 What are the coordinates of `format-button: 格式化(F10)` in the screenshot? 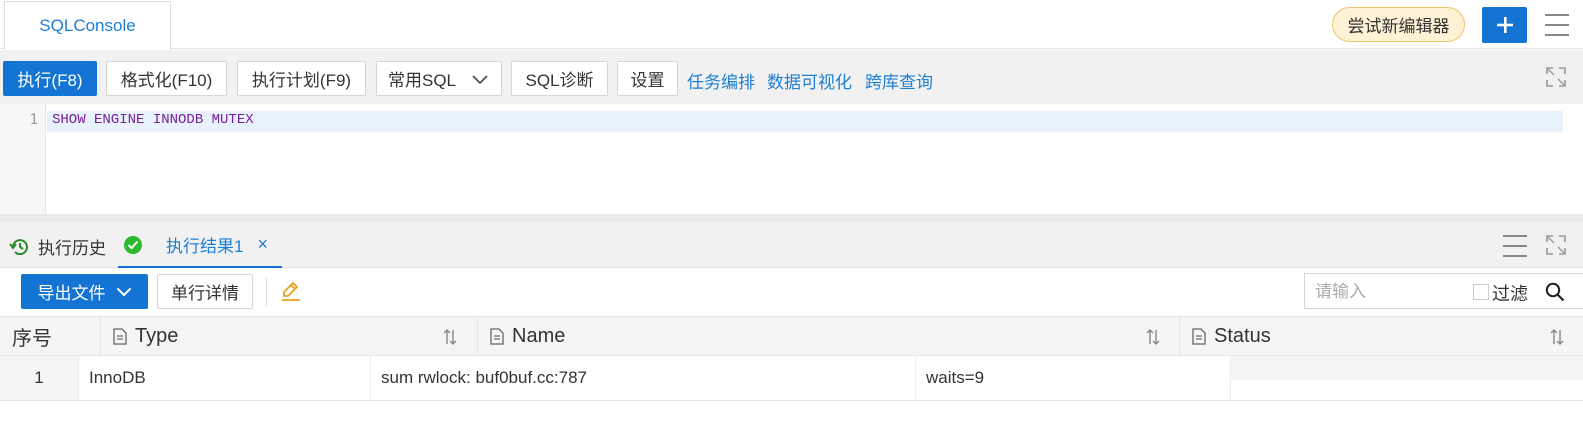 It's located at (166, 78).